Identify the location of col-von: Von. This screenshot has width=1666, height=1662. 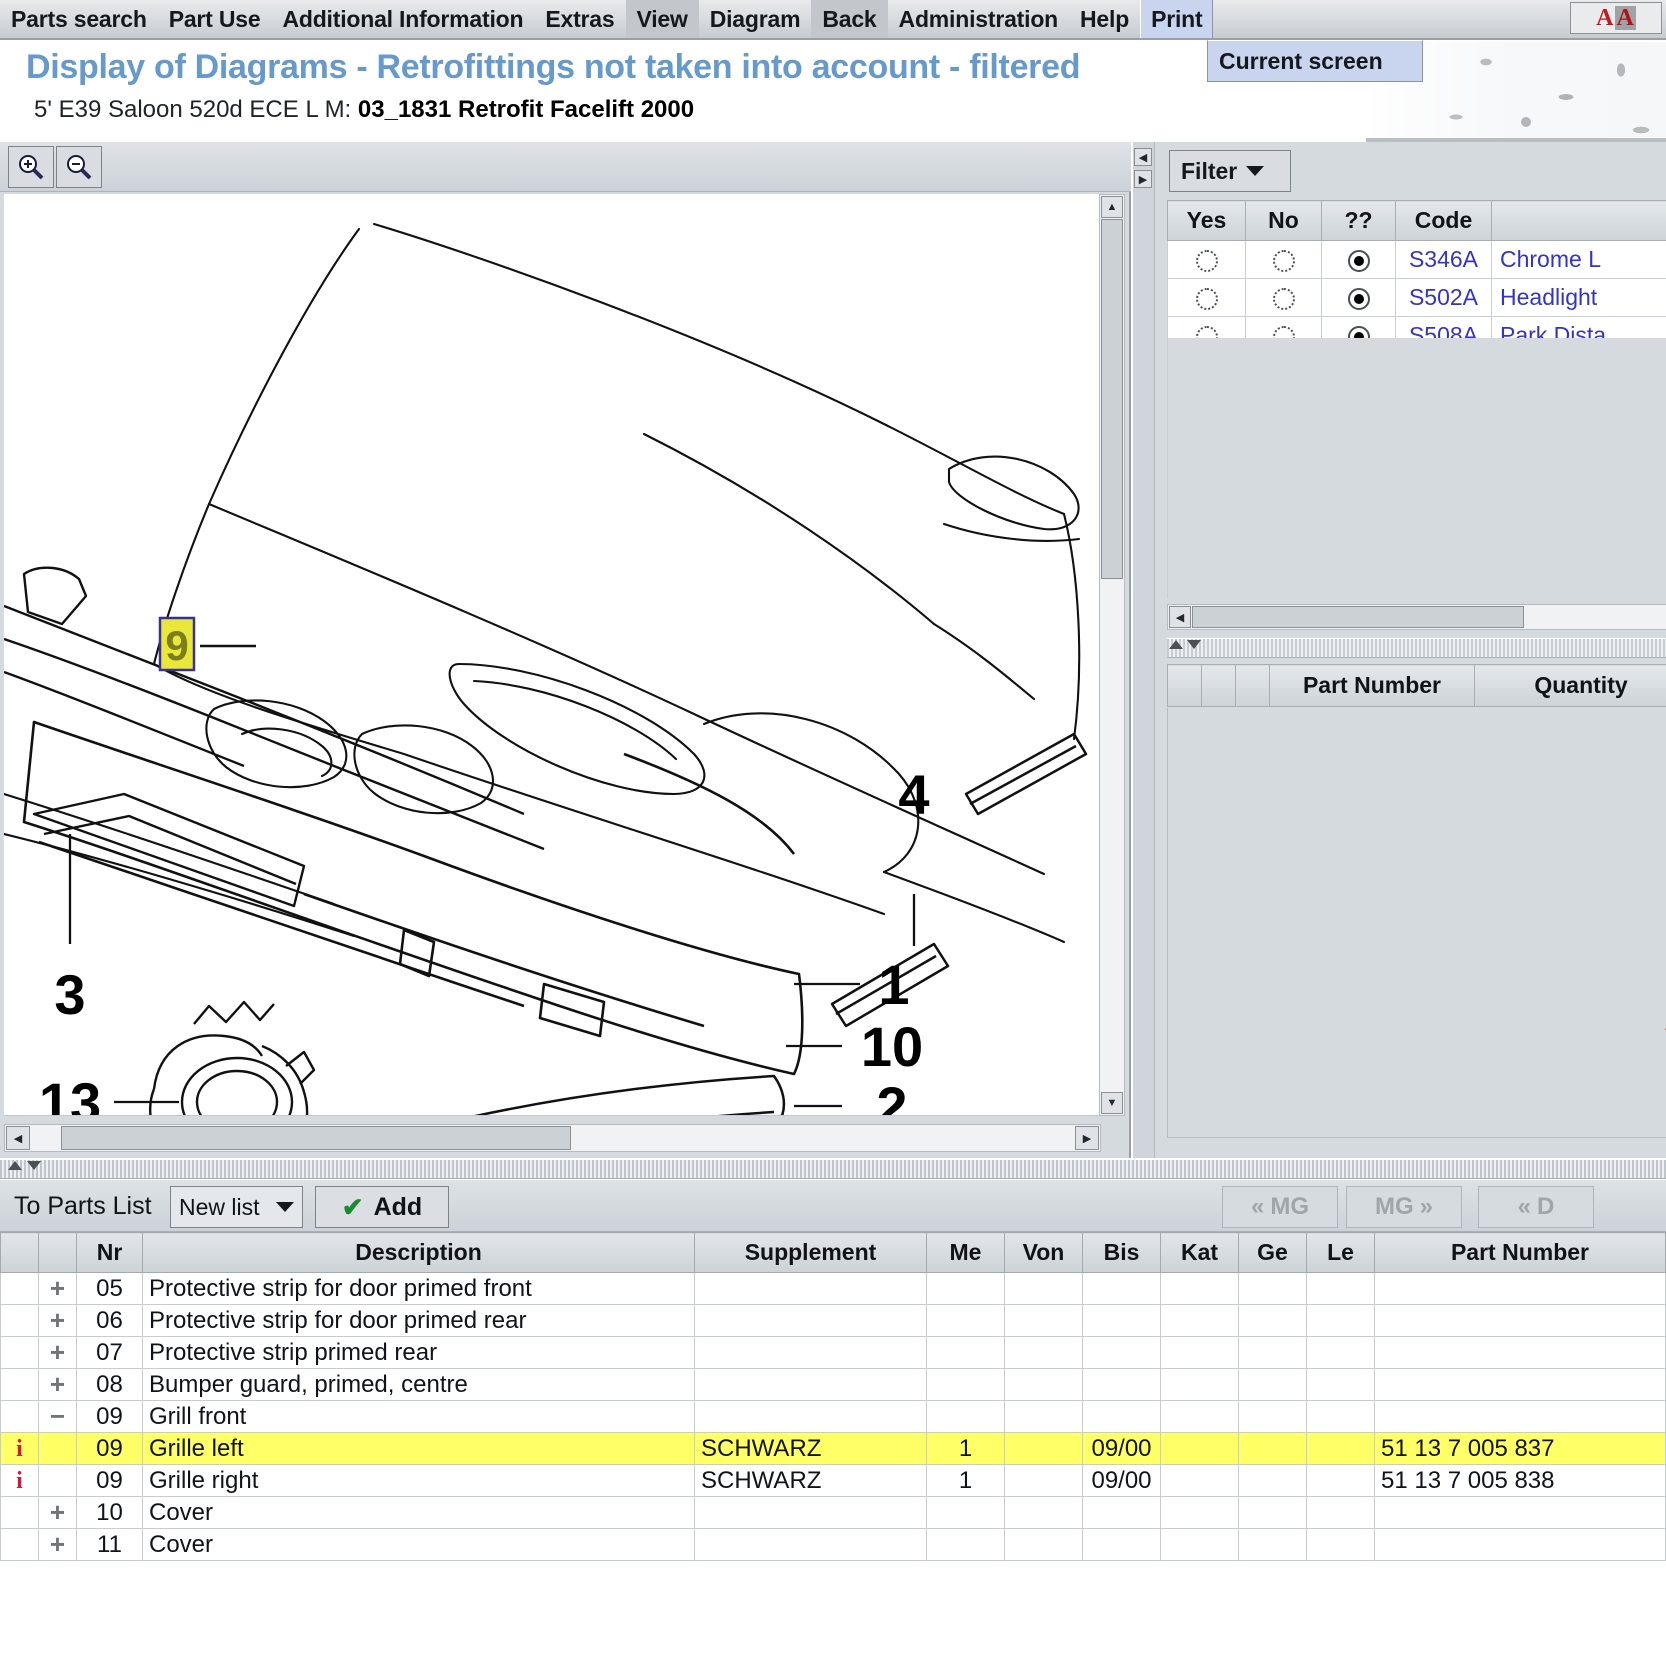
(1043, 1252).